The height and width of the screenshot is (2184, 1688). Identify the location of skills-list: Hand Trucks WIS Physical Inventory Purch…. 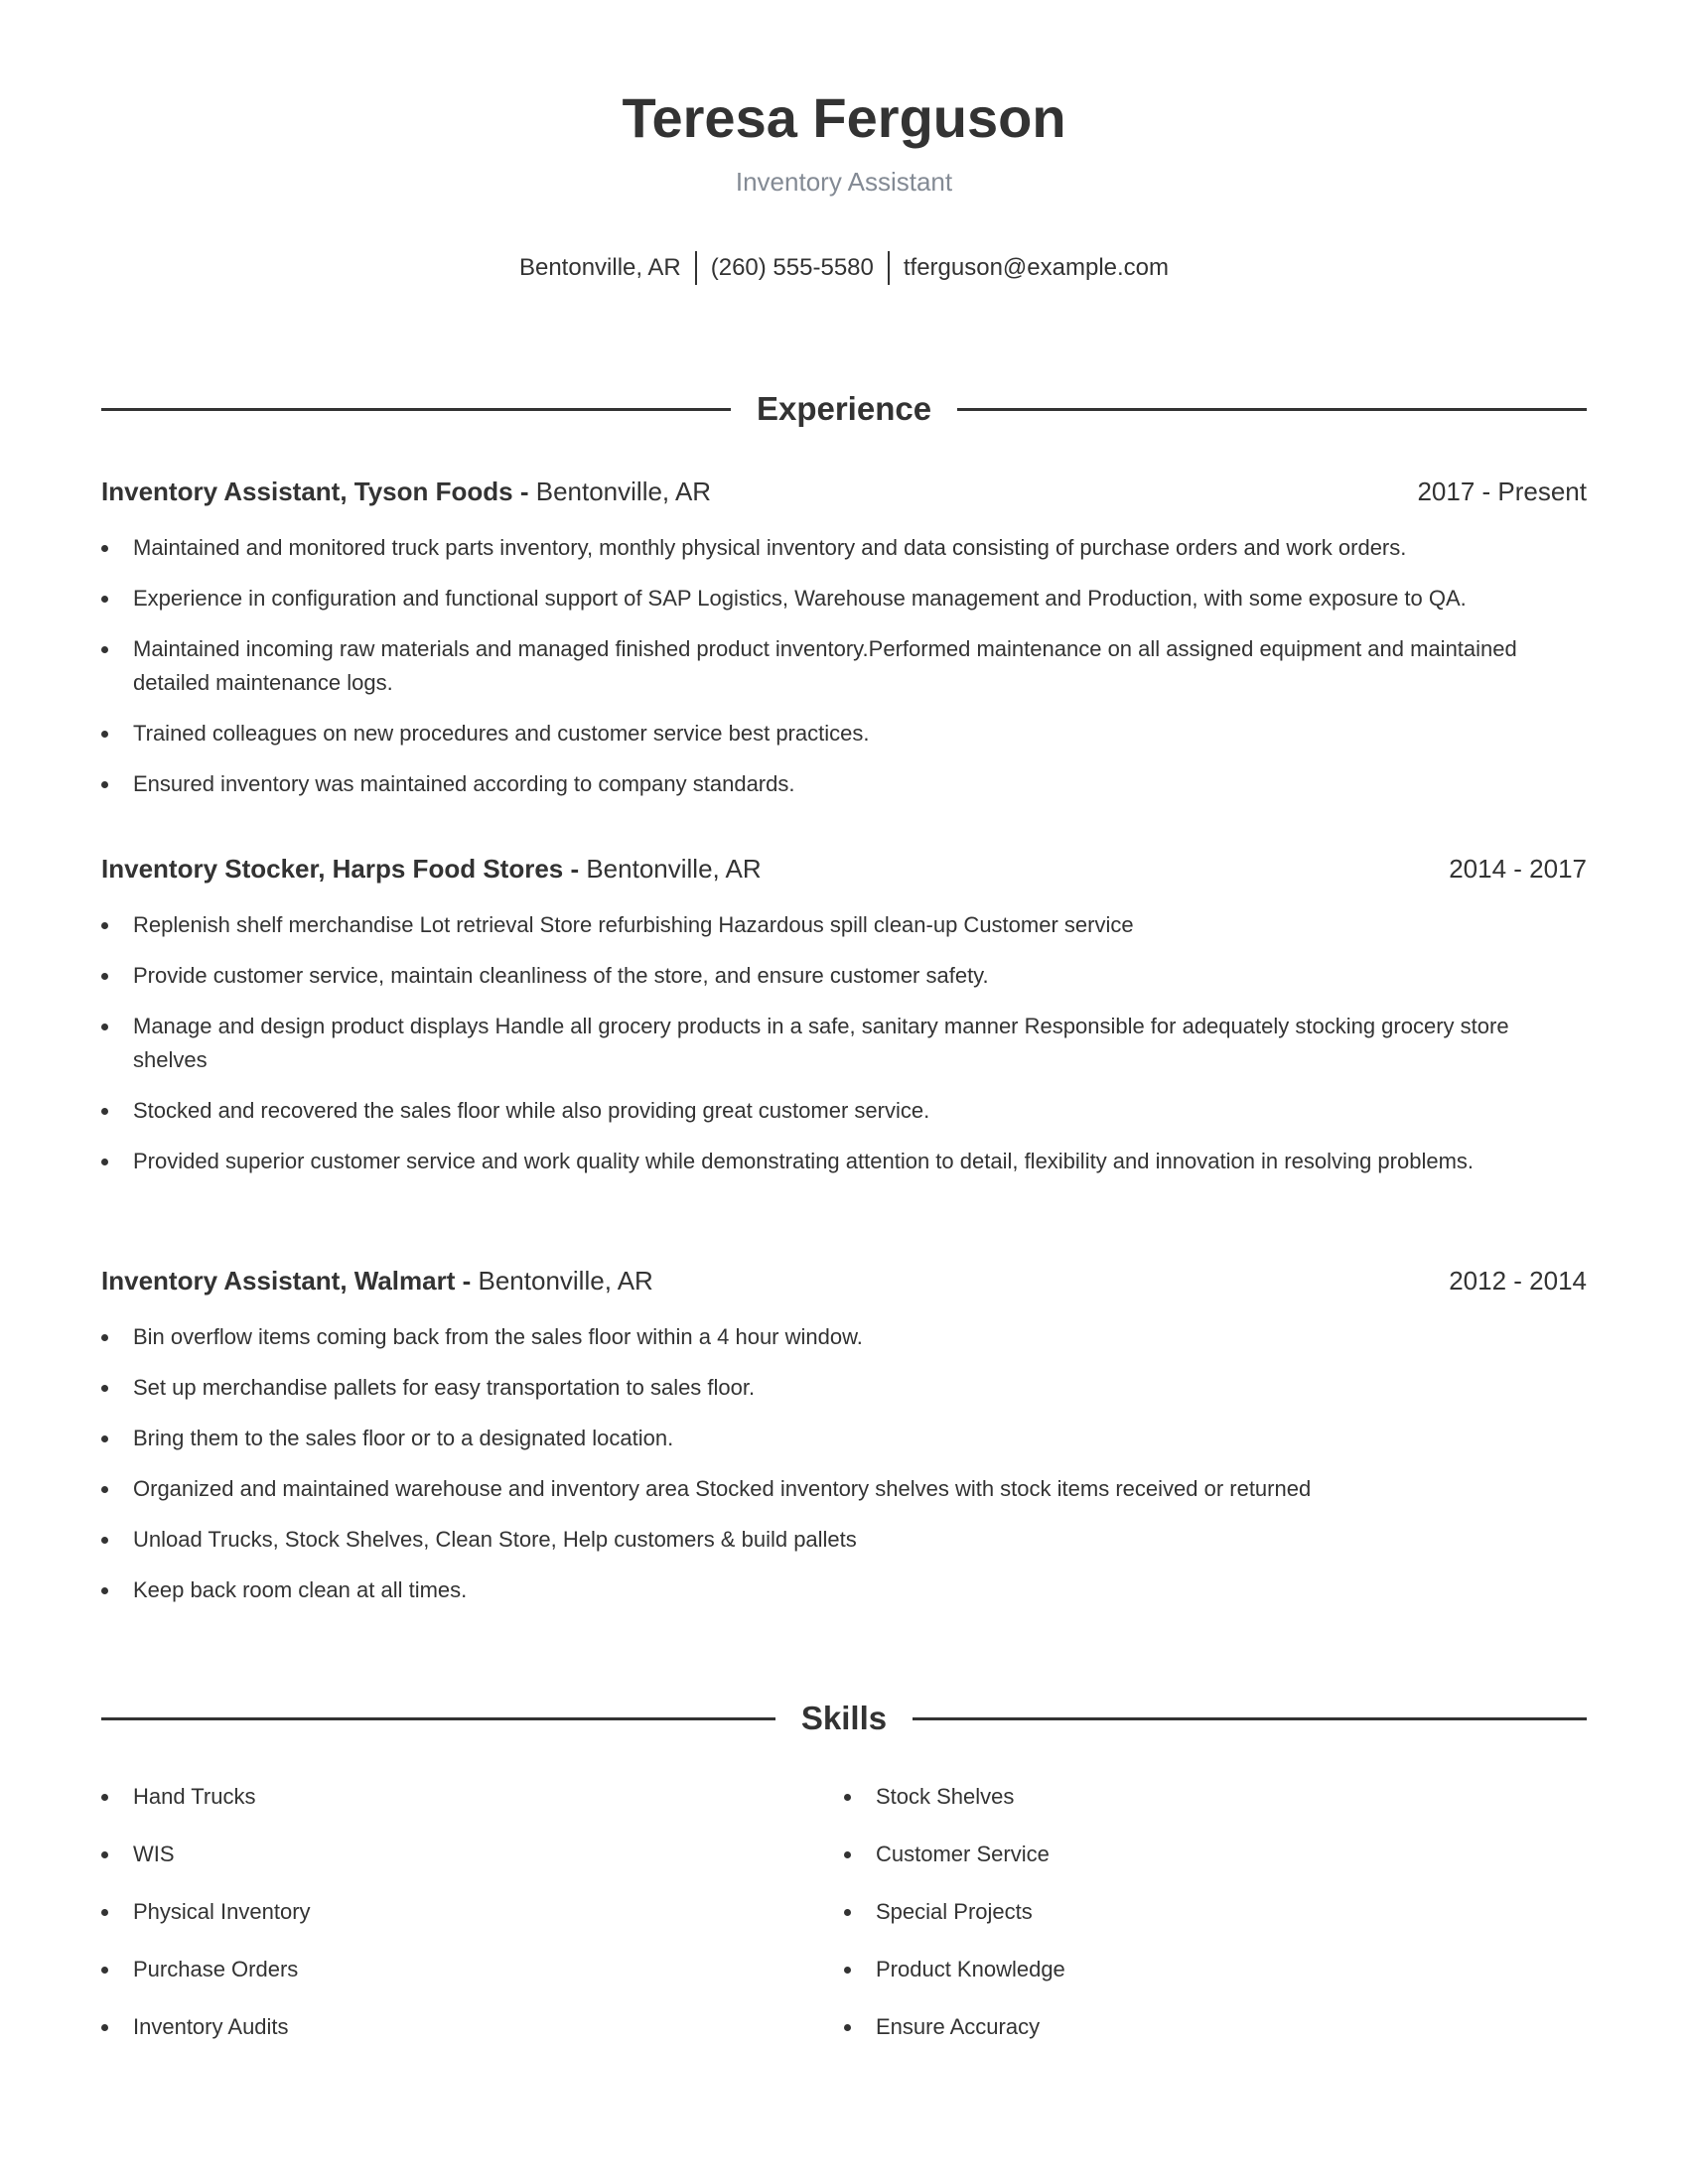
(844, 1924).